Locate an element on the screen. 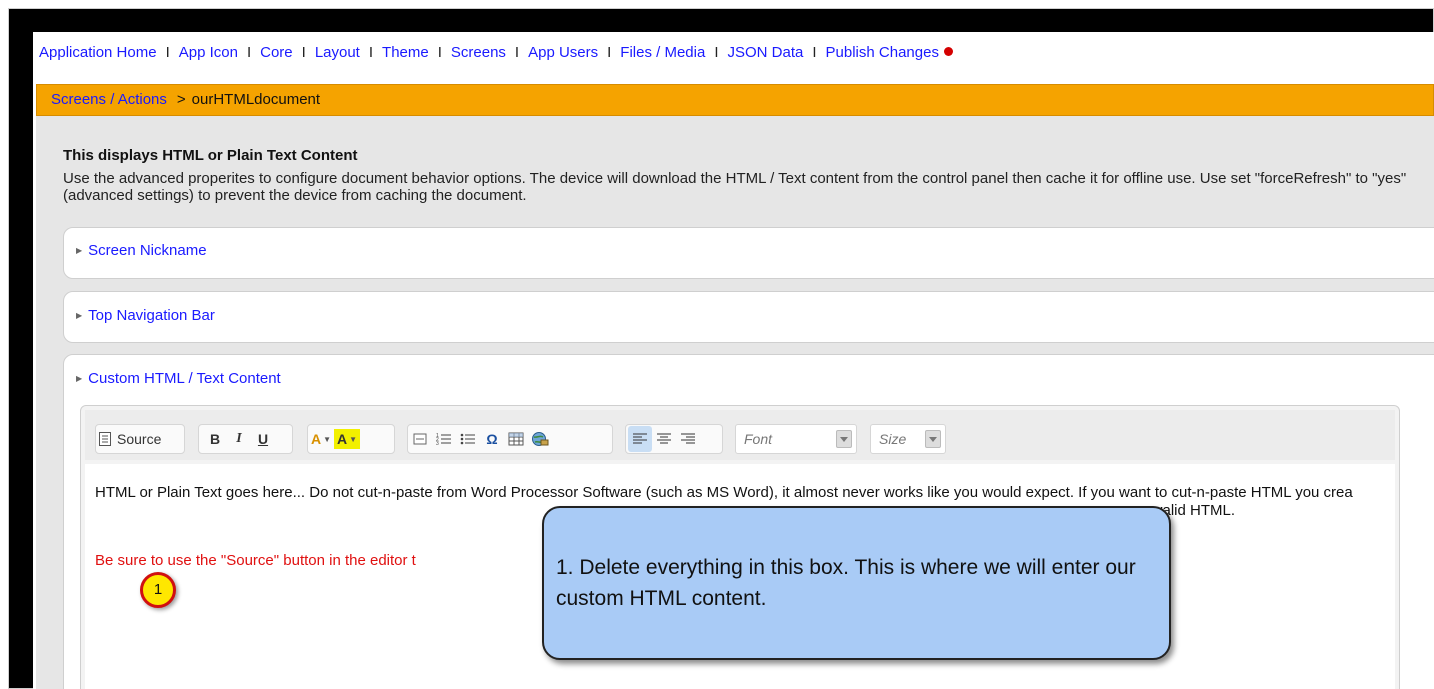 This screenshot has height=689, width=1434. source-document-icon is located at coordinates (105, 439).